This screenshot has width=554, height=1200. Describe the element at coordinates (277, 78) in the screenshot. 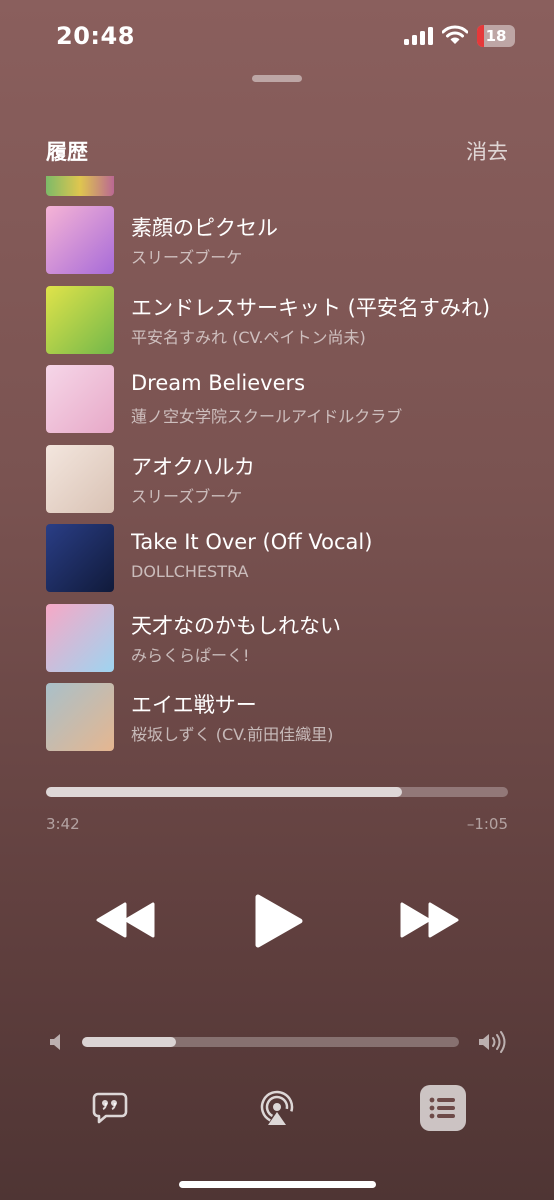

I see `sheet-grabber` at that location.